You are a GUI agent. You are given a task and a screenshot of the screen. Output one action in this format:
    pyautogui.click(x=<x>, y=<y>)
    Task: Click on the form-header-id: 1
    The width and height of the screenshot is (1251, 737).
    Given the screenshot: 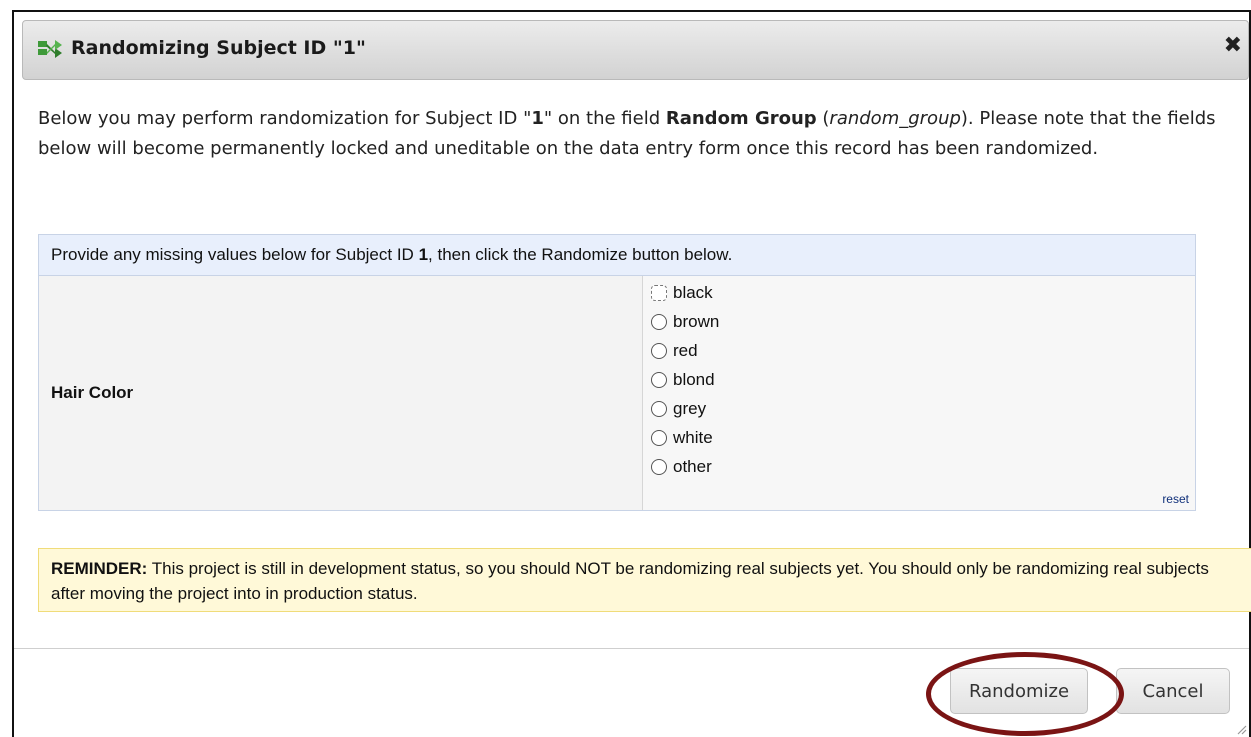 What is the action you would take?
    pyautogui.click(x=423, y=254)
    